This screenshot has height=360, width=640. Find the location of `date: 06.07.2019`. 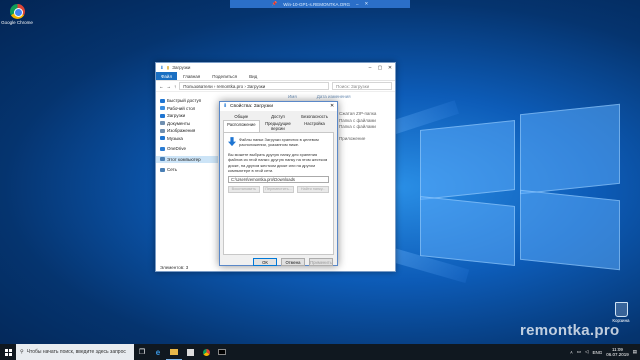

date: 06.07.2019 is located at coordinates (617, 354).